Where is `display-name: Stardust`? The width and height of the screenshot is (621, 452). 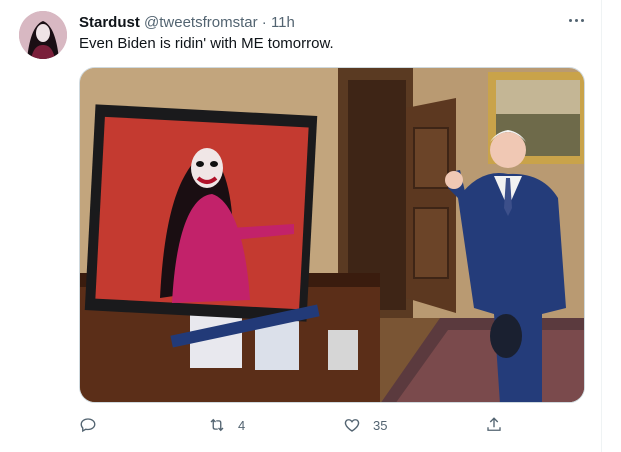 display-name: Stardust is located at coordinates (109, 22).